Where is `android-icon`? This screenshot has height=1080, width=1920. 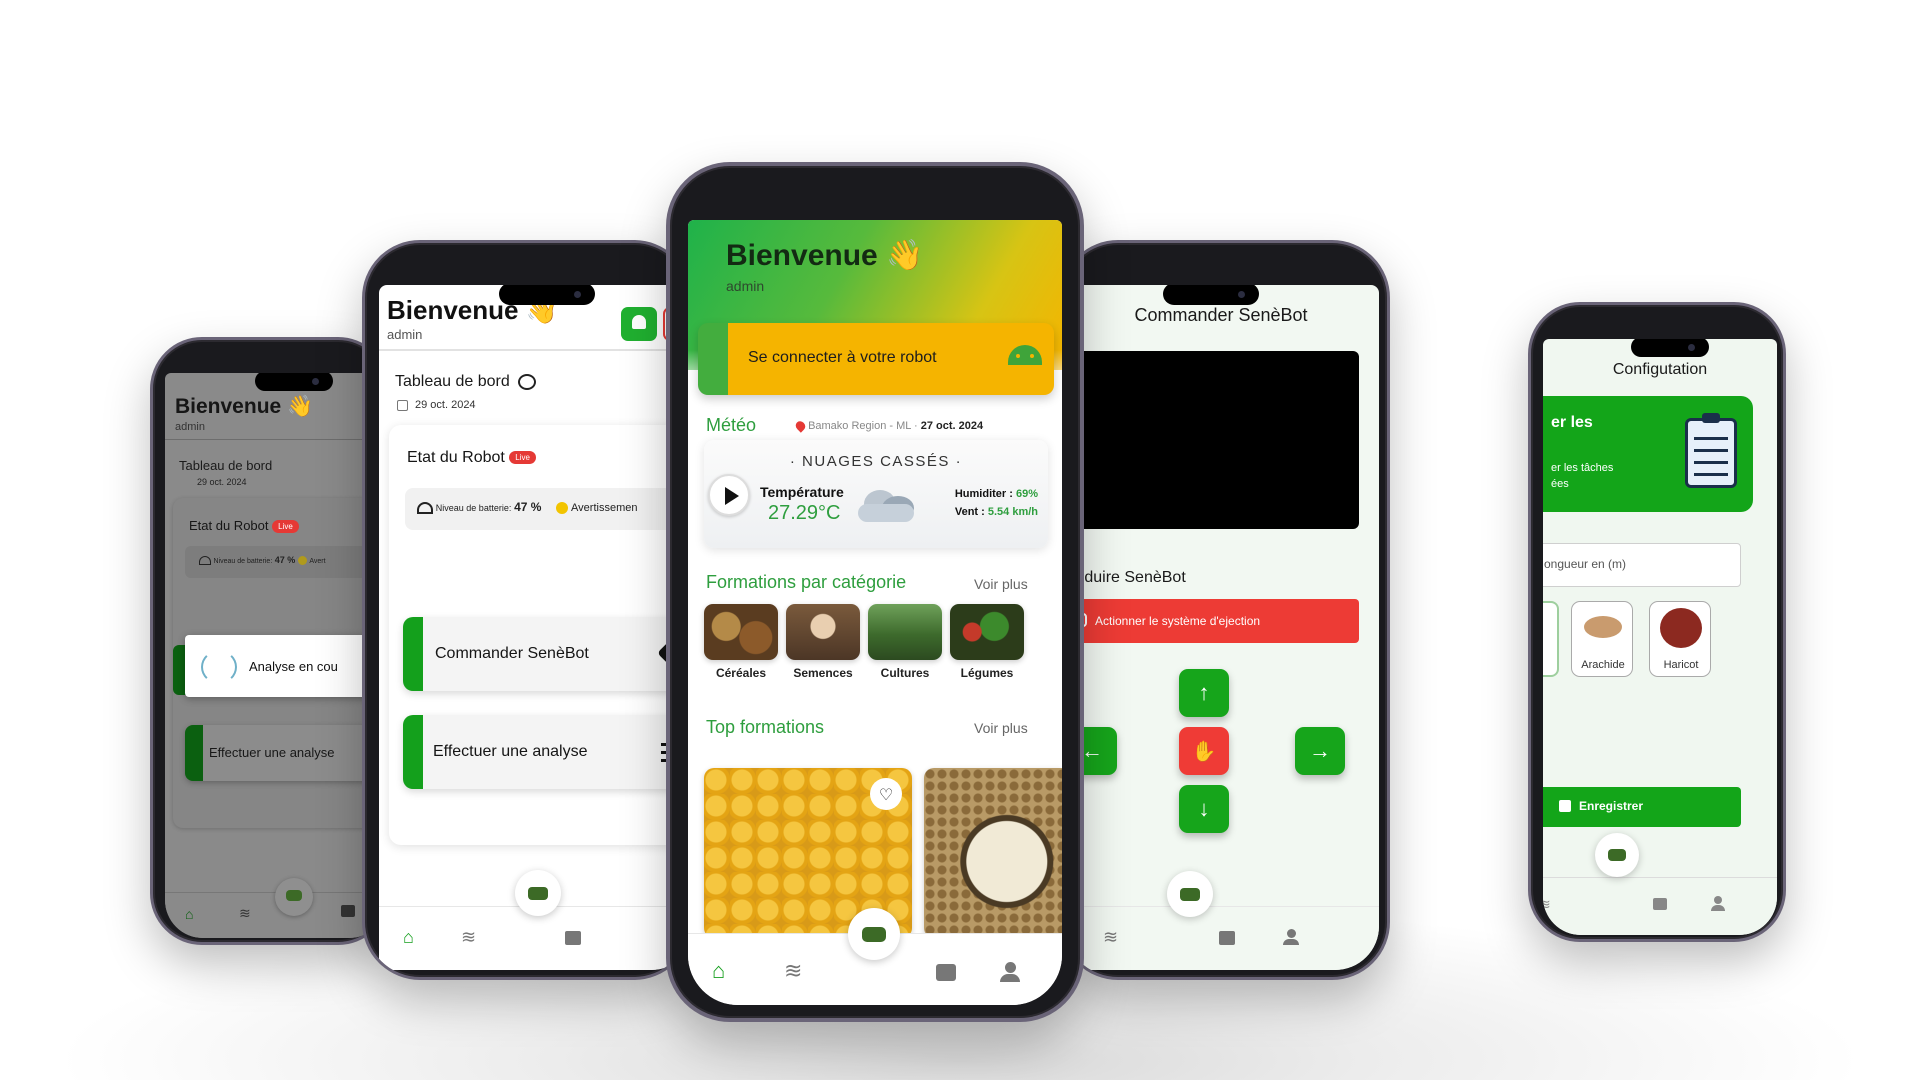
android-icon is located at coordinates (1025, 355).